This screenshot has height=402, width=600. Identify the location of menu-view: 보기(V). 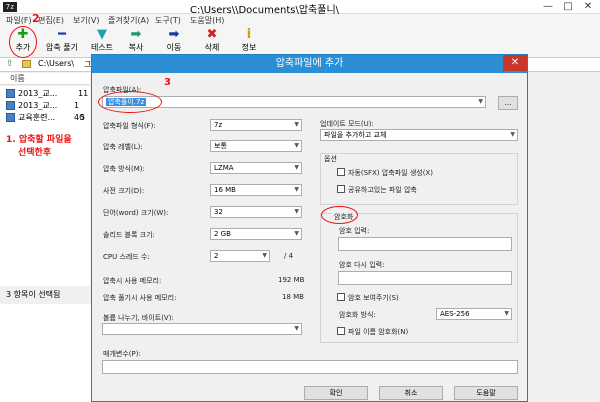
(86, 20).